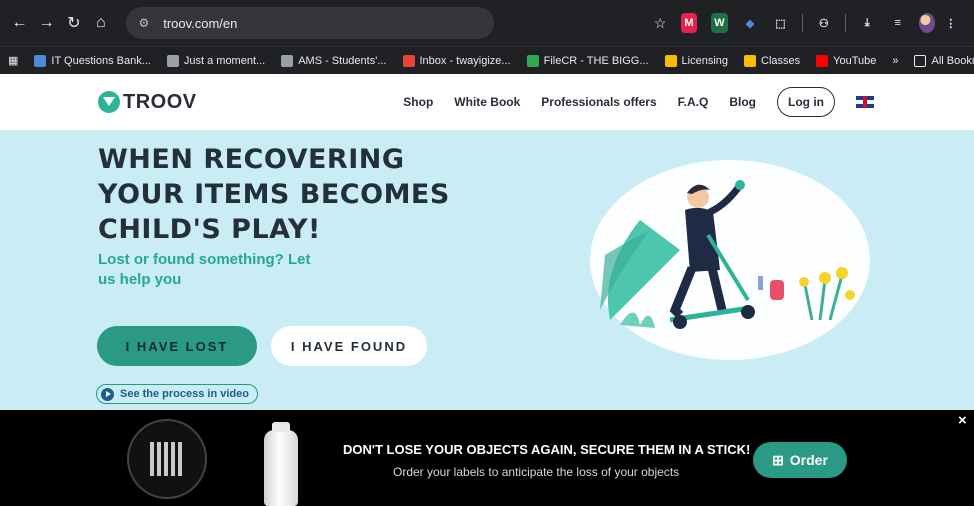 This screenshot has height=506, width=974. What do you see at coordinates (689, 23) in the screenshot?
I see `extension-icon: M` at bounding box center [689, 23].